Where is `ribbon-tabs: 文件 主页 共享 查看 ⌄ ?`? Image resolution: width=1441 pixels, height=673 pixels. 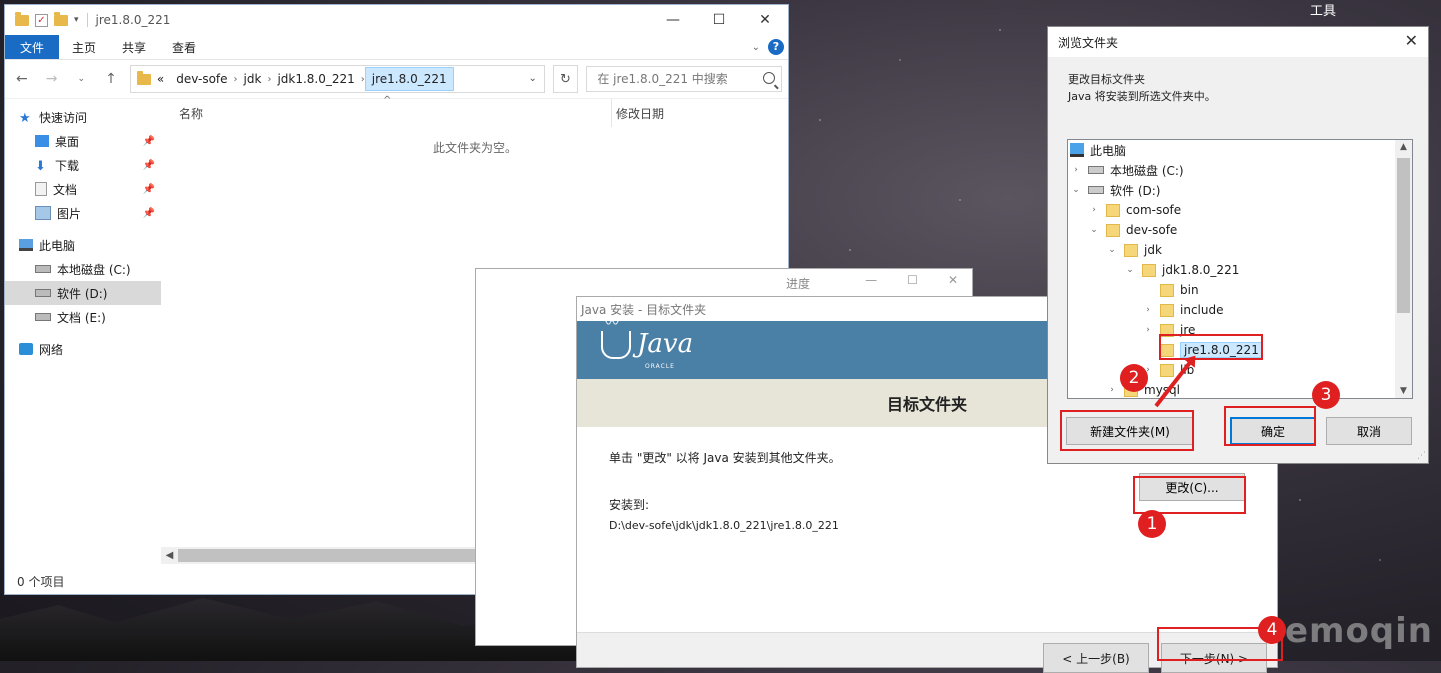
ribbon-tabs: 文件 主页 共享 查看 ⌄ ? is located at coordinates (396, 47).